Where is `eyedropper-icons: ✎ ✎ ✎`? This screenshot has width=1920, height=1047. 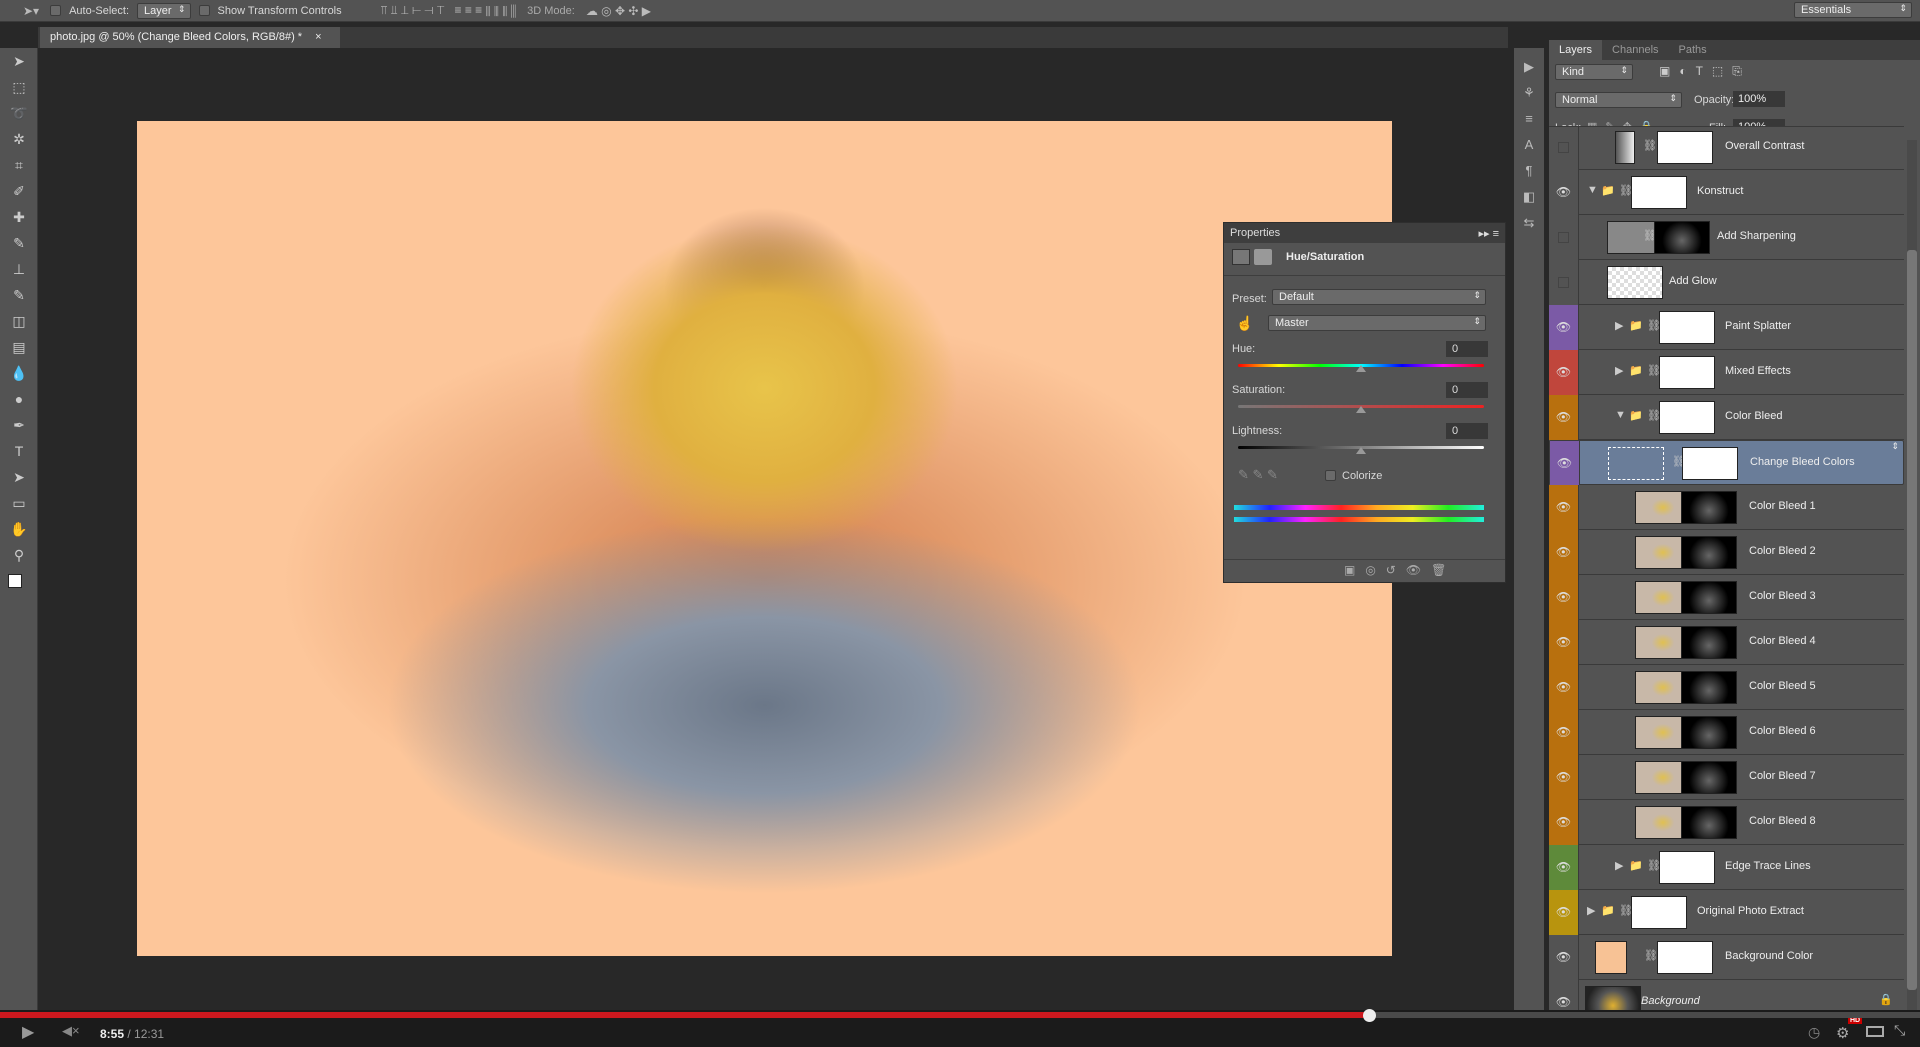 eyedropper-icons: ✎ ✎ ✎ is located at coordinates (1258, 475).